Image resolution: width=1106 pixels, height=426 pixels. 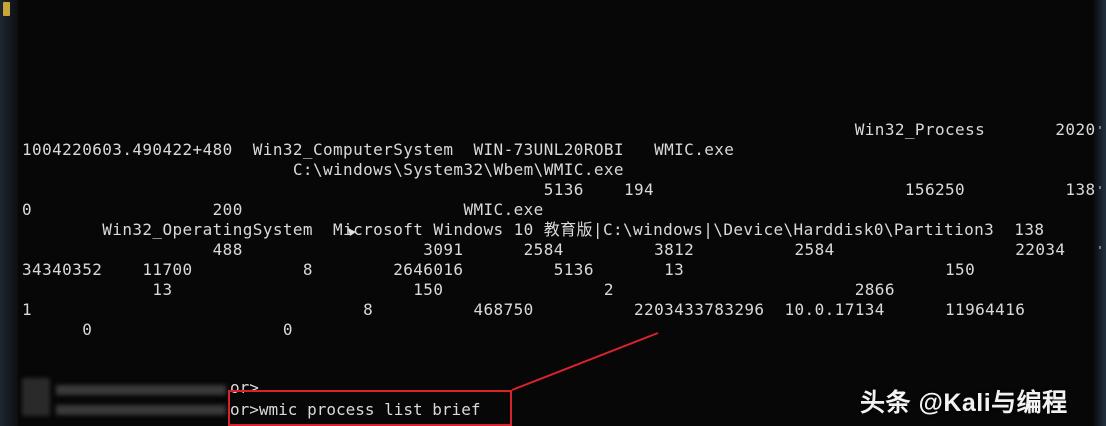 I want to click on annotation-arrow-layer, so click(x=503, y=309).